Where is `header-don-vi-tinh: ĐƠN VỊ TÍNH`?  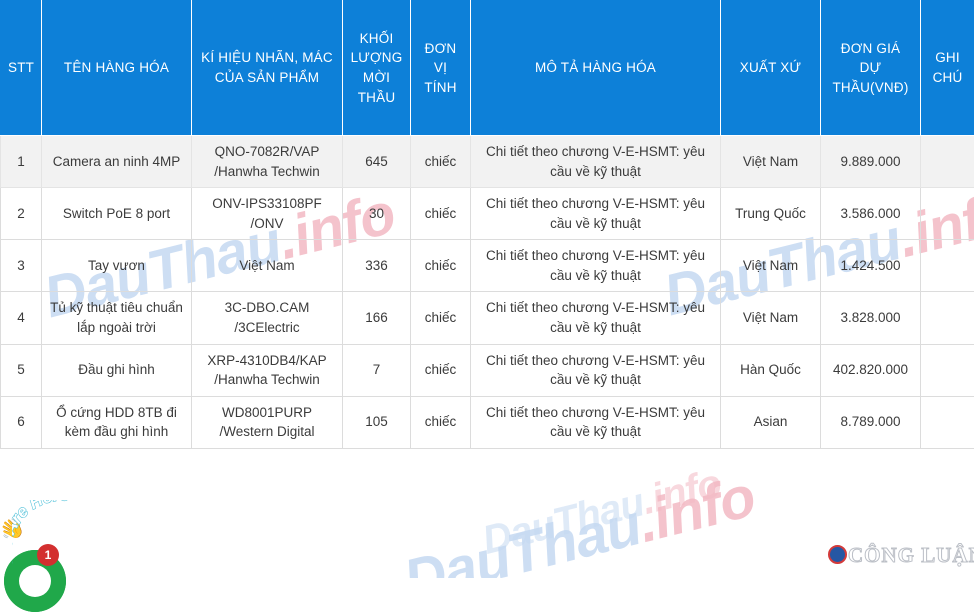
header-don-vi-tinh: ĐƠN VỊ TÍNH is located at coordinates (441, 68).